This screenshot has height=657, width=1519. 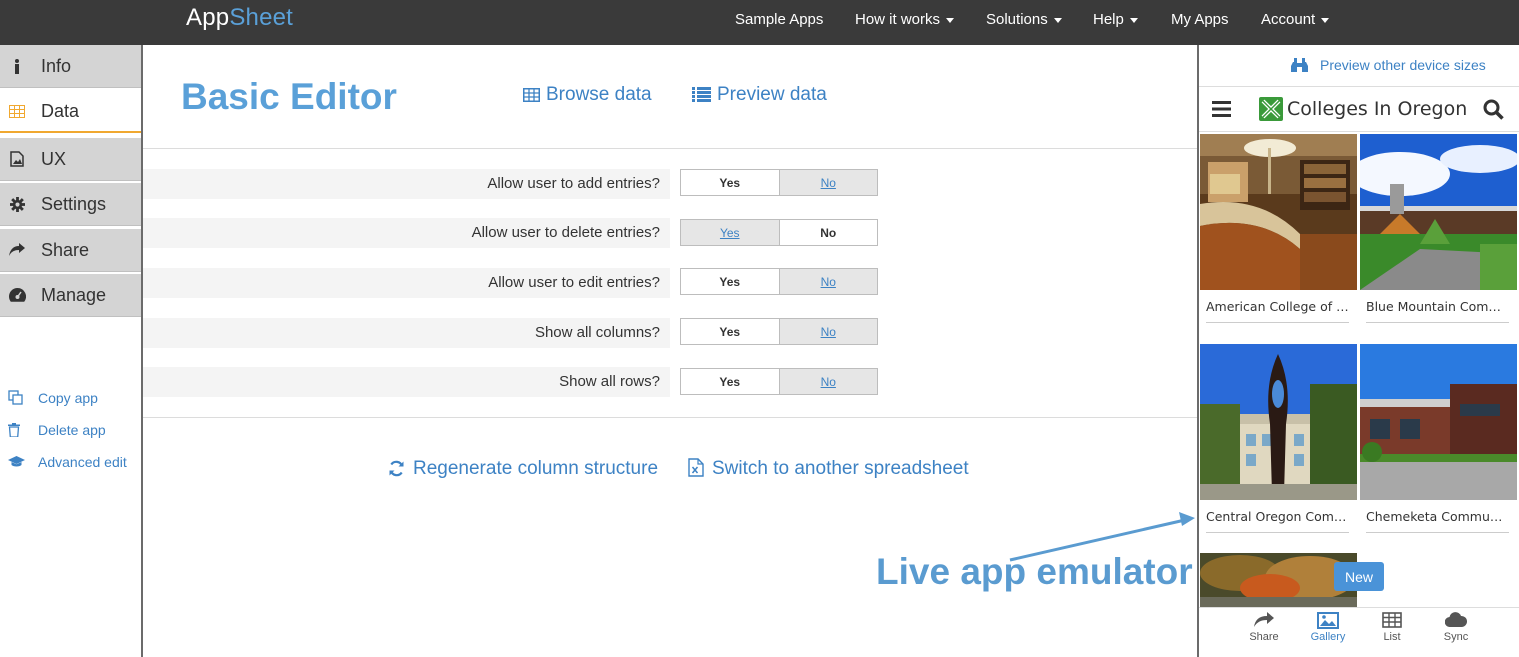 I want to click on refresh-icon, so click(x=396, y=471).